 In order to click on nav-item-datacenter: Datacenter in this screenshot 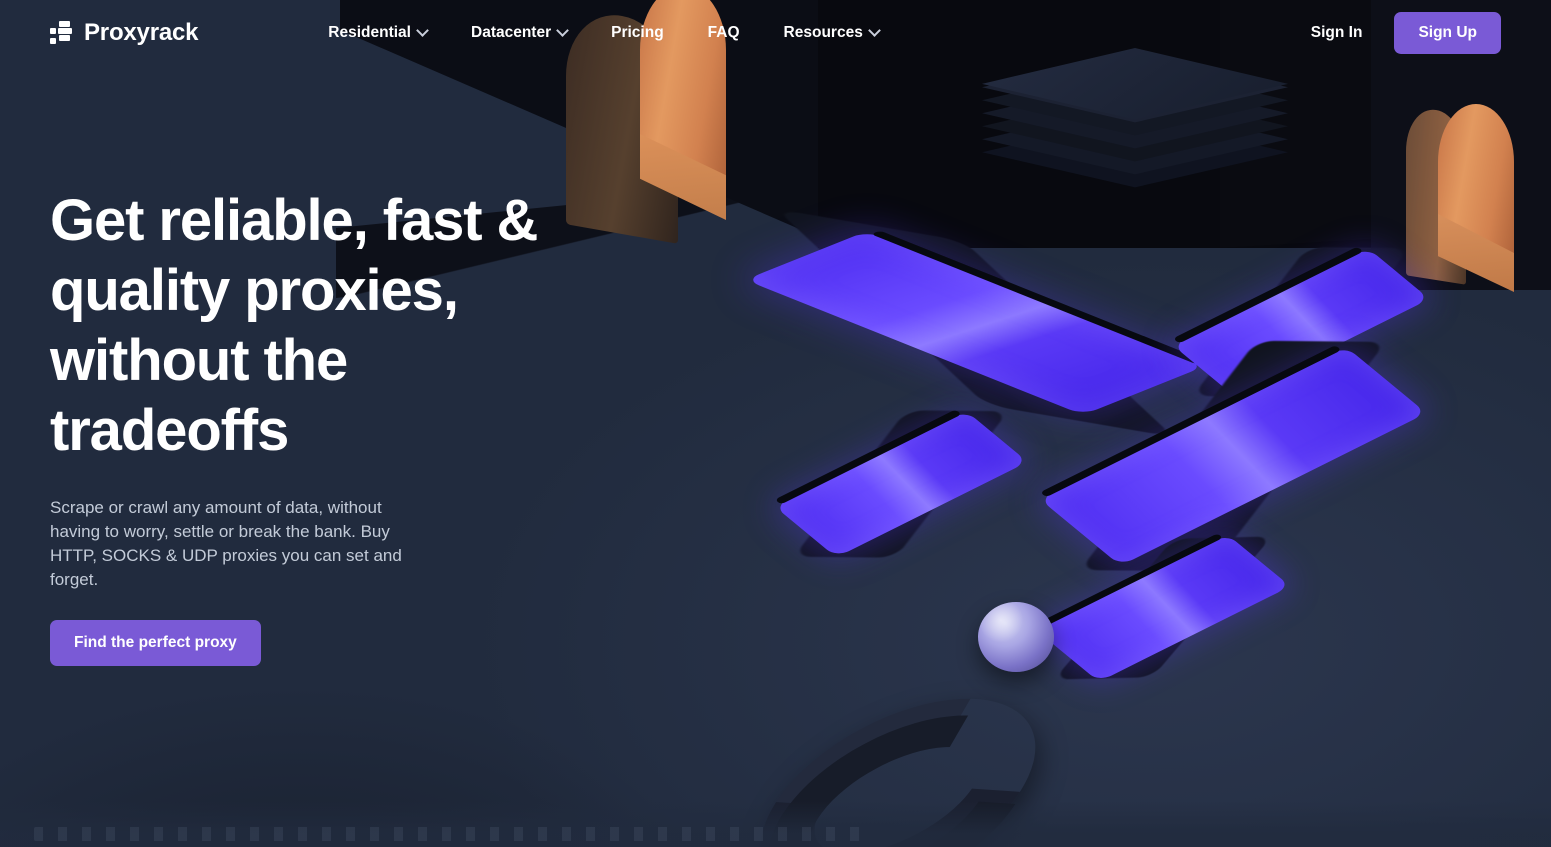, I will do `click(519, 33)`.